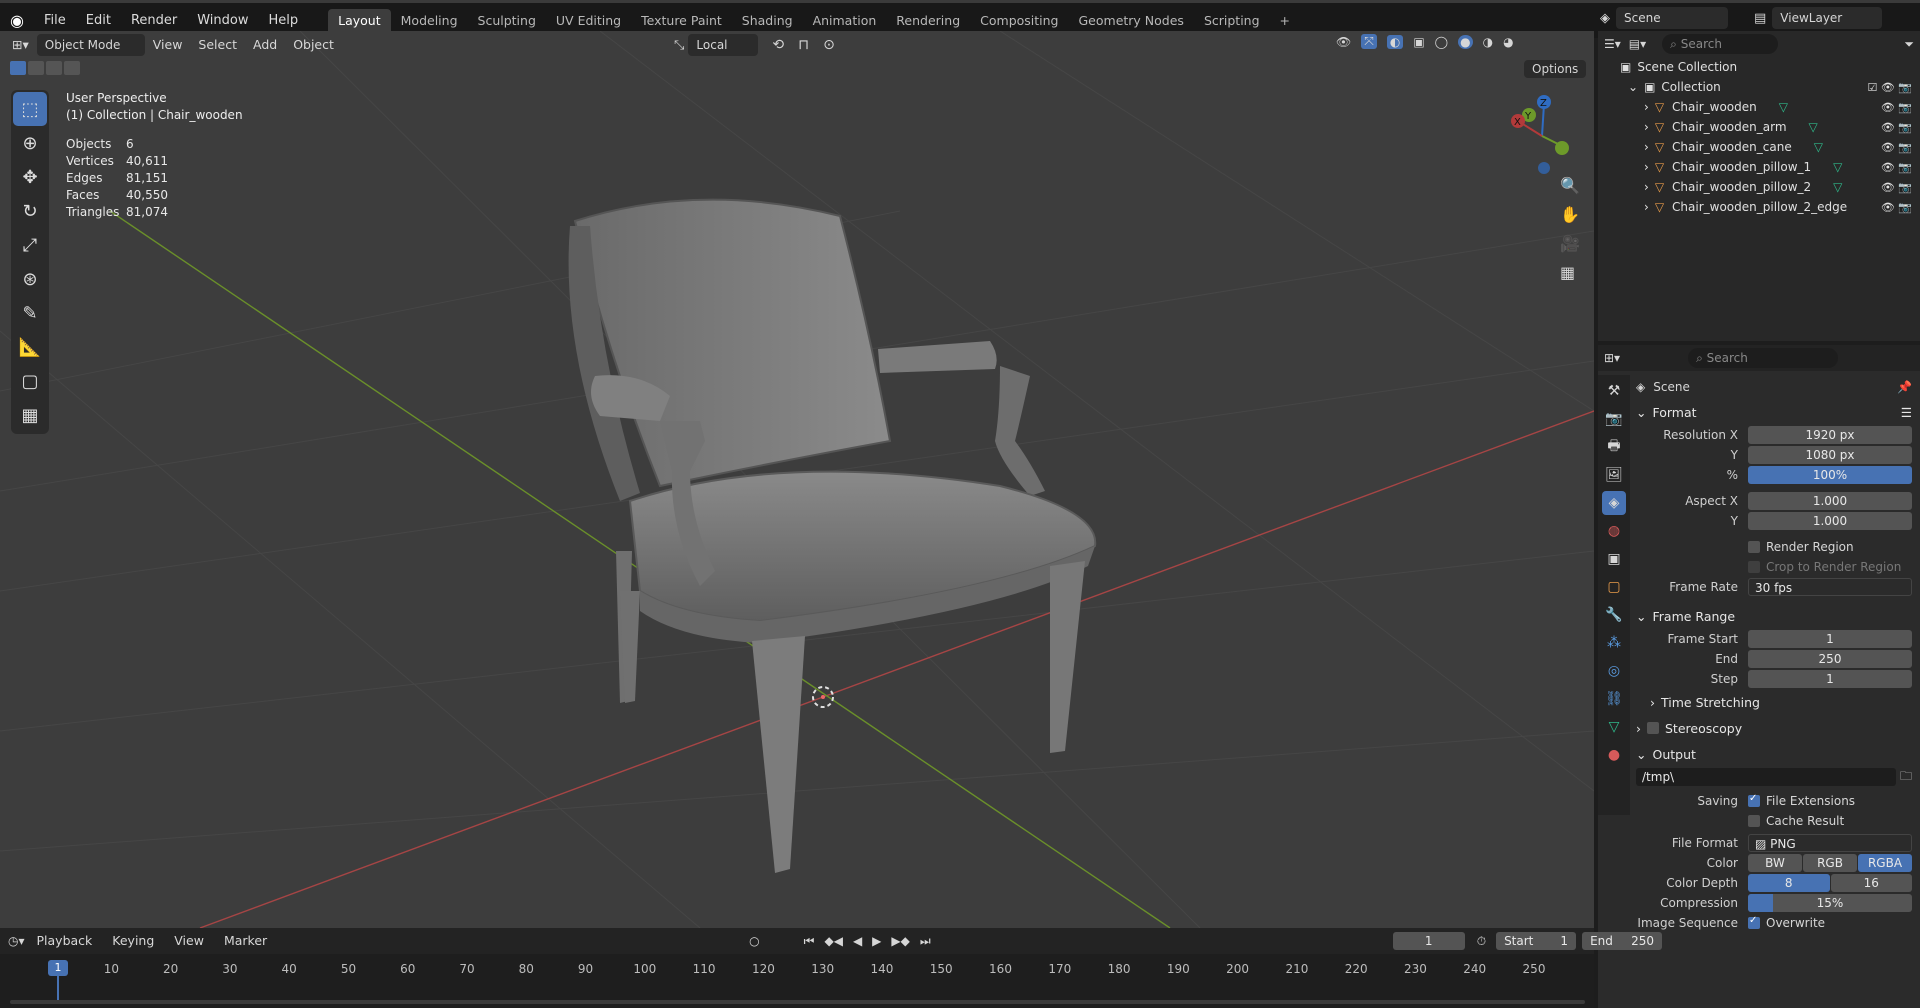 The image size is (1920, 1008). I want to click on rendered-shading-icon: ◕, so click(1508, 42).